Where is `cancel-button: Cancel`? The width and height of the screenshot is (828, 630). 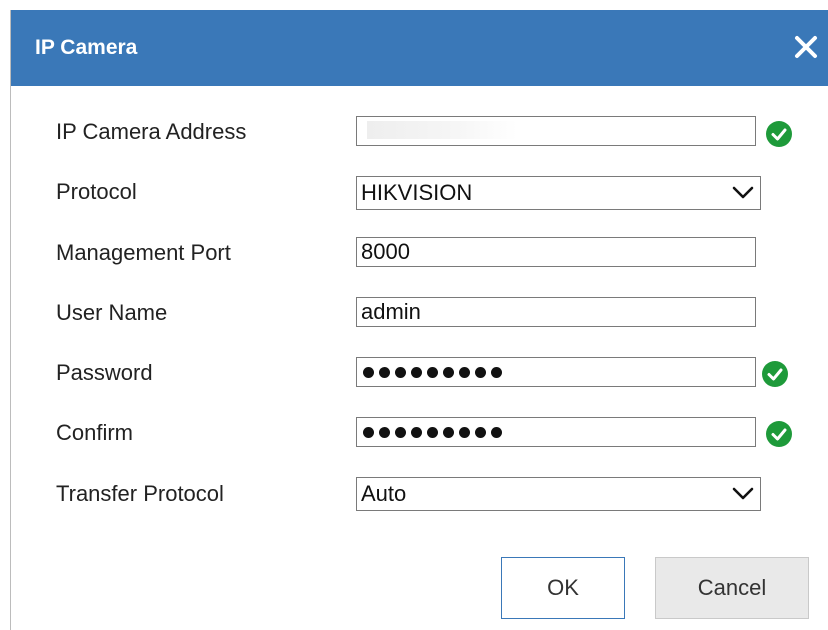 cancel-button: Cancel is located at coordinates (732, 588).